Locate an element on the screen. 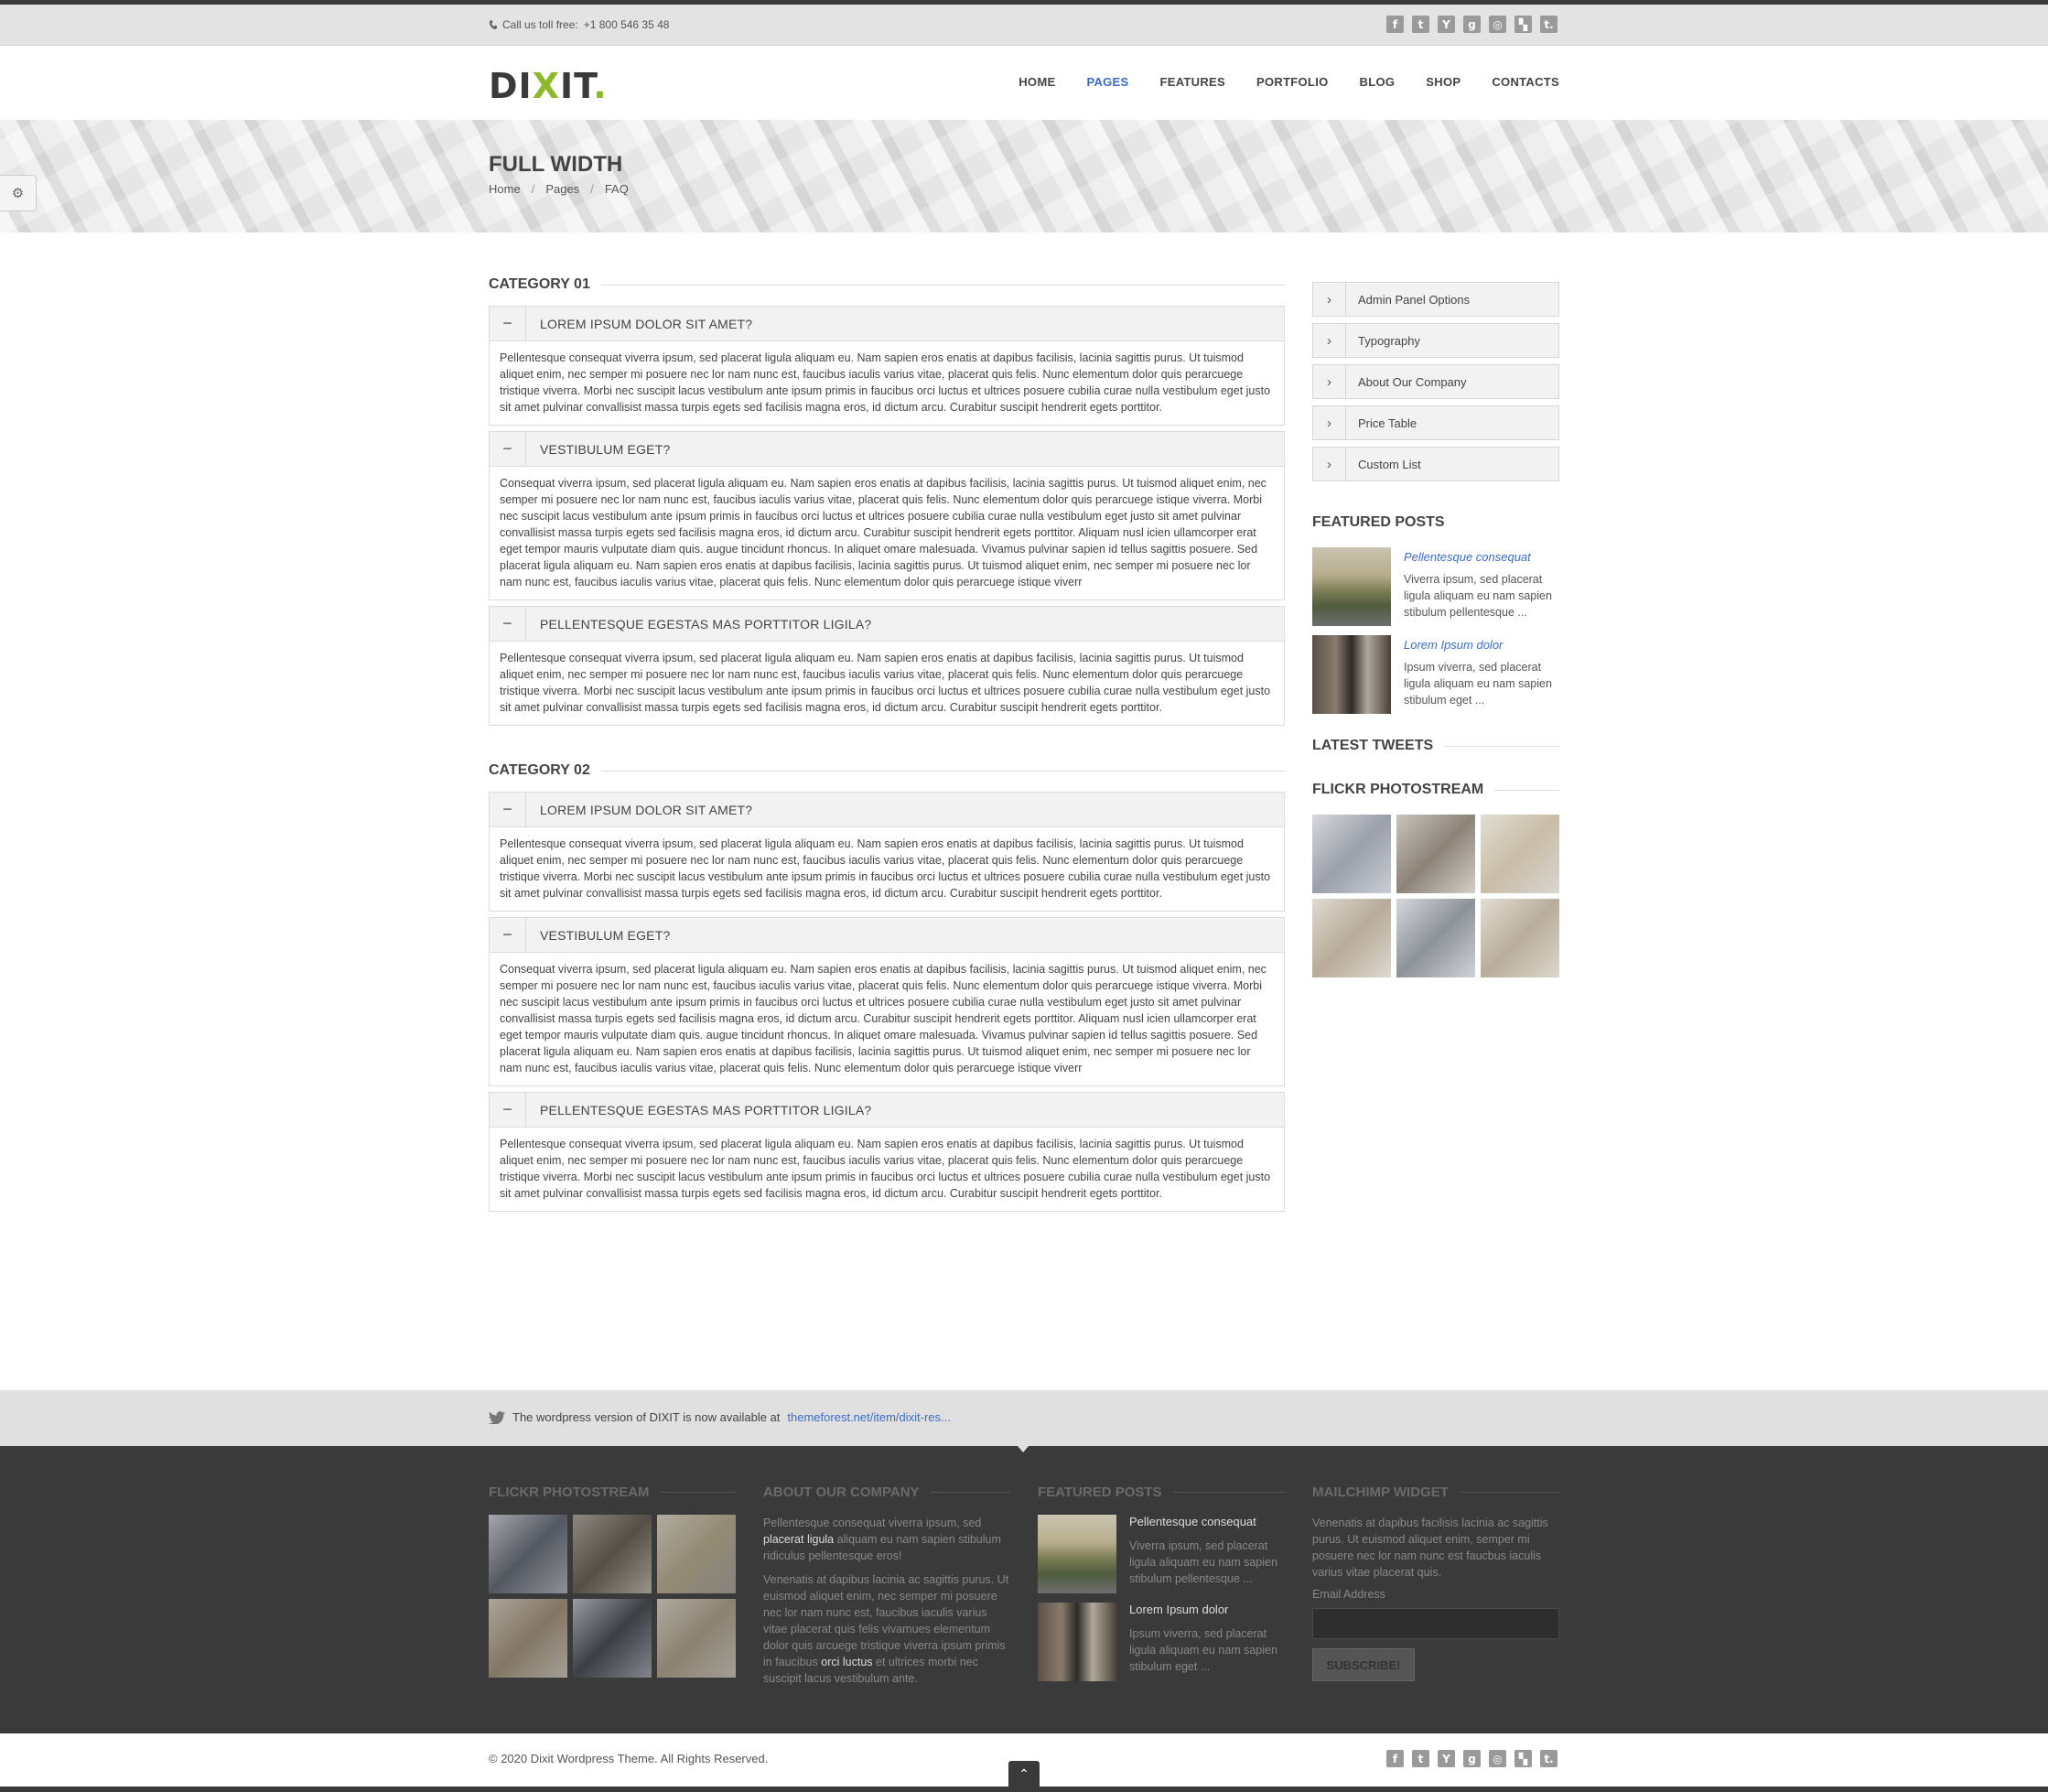 The width and height of the screenshot is (2048, 1792). nav-pages: PAGES is located at coordinates (1107, 82).